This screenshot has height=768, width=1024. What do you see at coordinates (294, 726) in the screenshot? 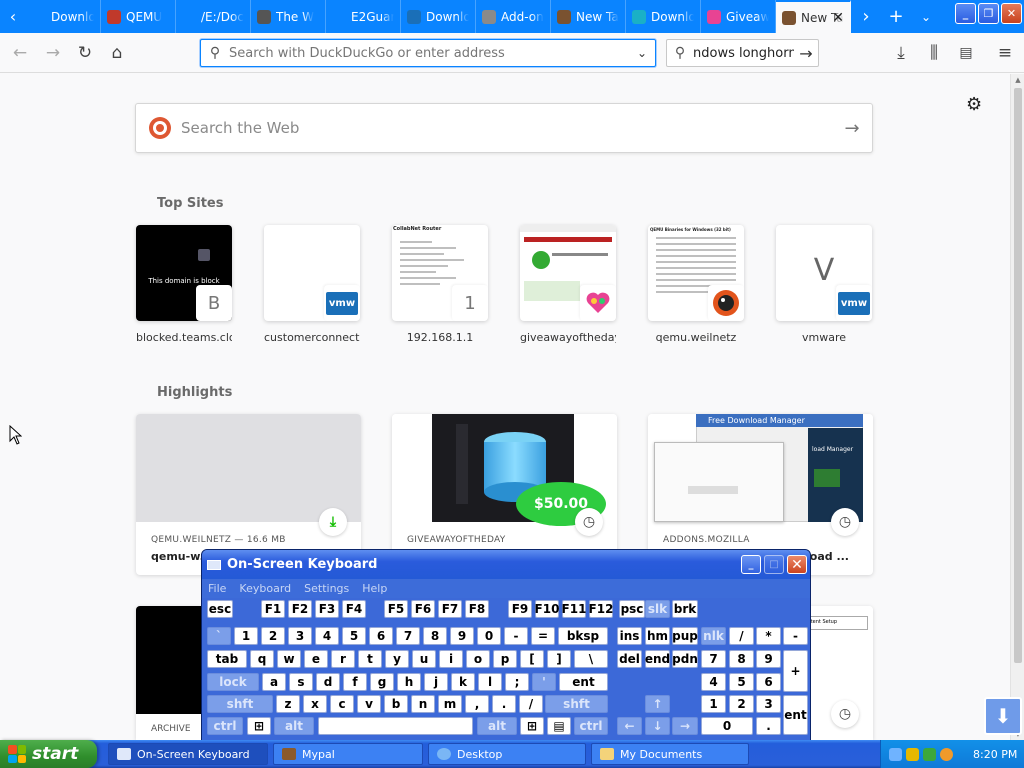
I see `osk-key: alt` at bounding box center [294, 726].